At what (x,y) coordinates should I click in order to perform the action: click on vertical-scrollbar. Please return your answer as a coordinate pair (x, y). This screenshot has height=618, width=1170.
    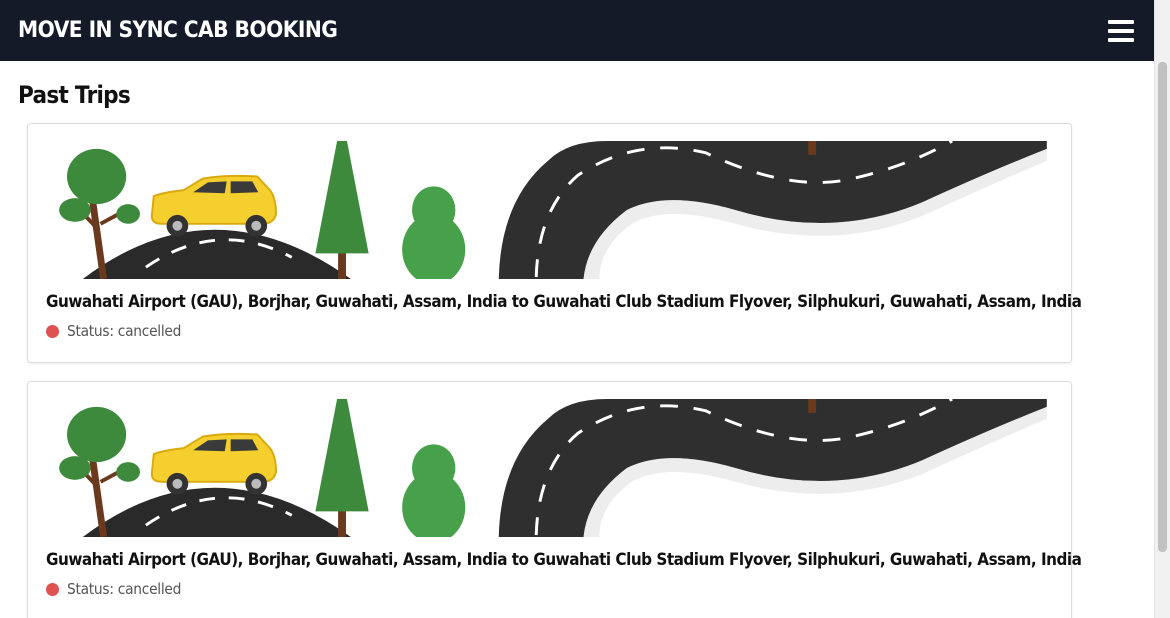
    Looking at the image, I should click on (1162, 309).